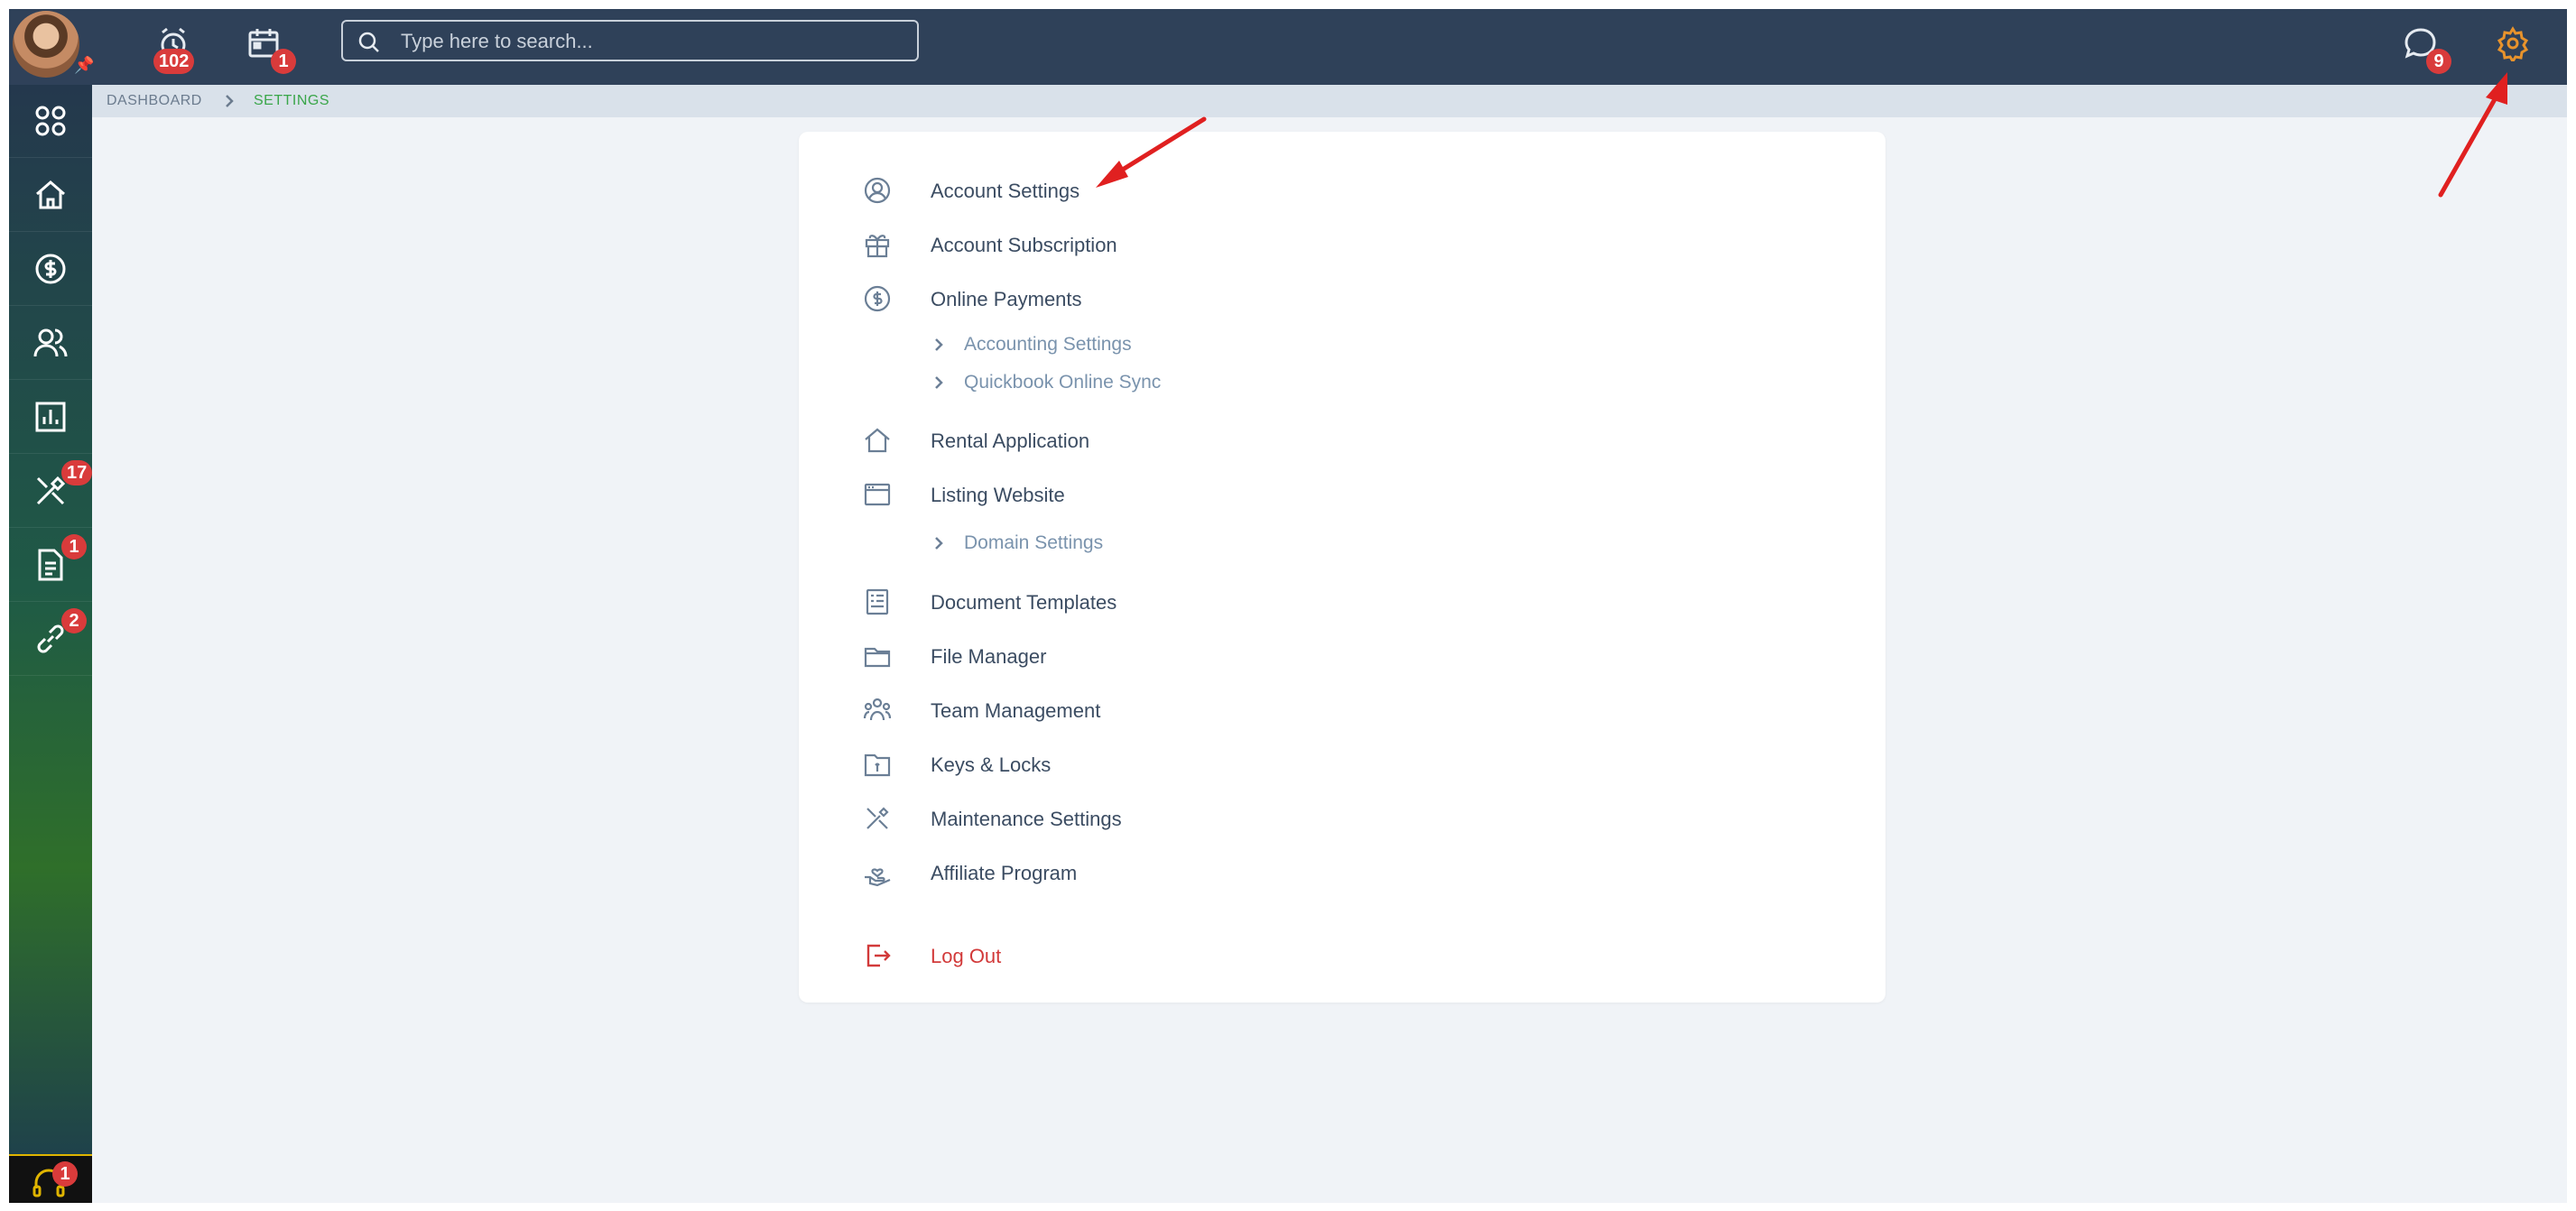 Image resolution: width=2576 pixels, height=1211 pixels. What do you see at coordinates (65, 1174) in the screenshot?
I see `support-badge: 1` at bounding box center [65, 1174].